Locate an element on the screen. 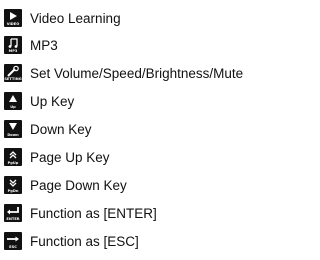 This screenshot has width=320, height=260. arrow-up-icon: Up is located at coordinates (13, 101).